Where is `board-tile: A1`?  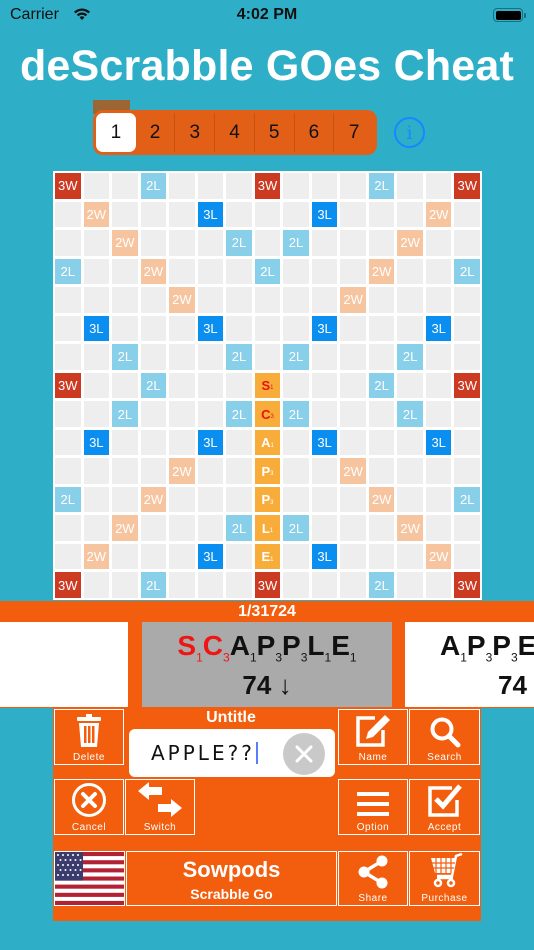
board-tile: A1 is located at coordinates (267, 442).